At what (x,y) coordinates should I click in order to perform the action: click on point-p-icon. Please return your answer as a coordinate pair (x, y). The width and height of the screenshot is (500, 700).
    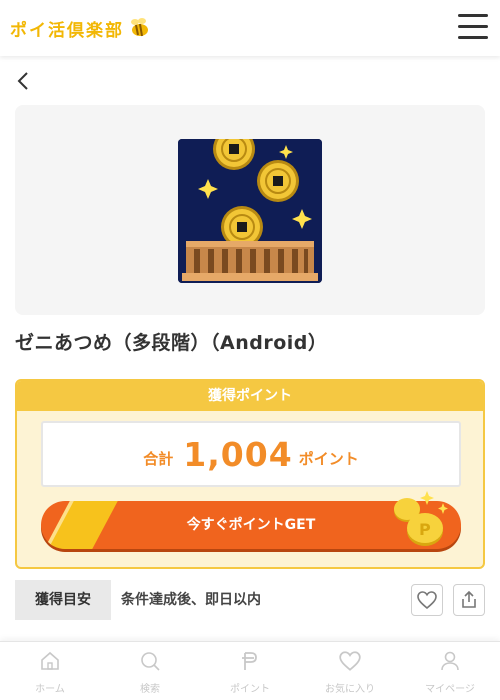
    Looking at the image, I should click on (249, 661).